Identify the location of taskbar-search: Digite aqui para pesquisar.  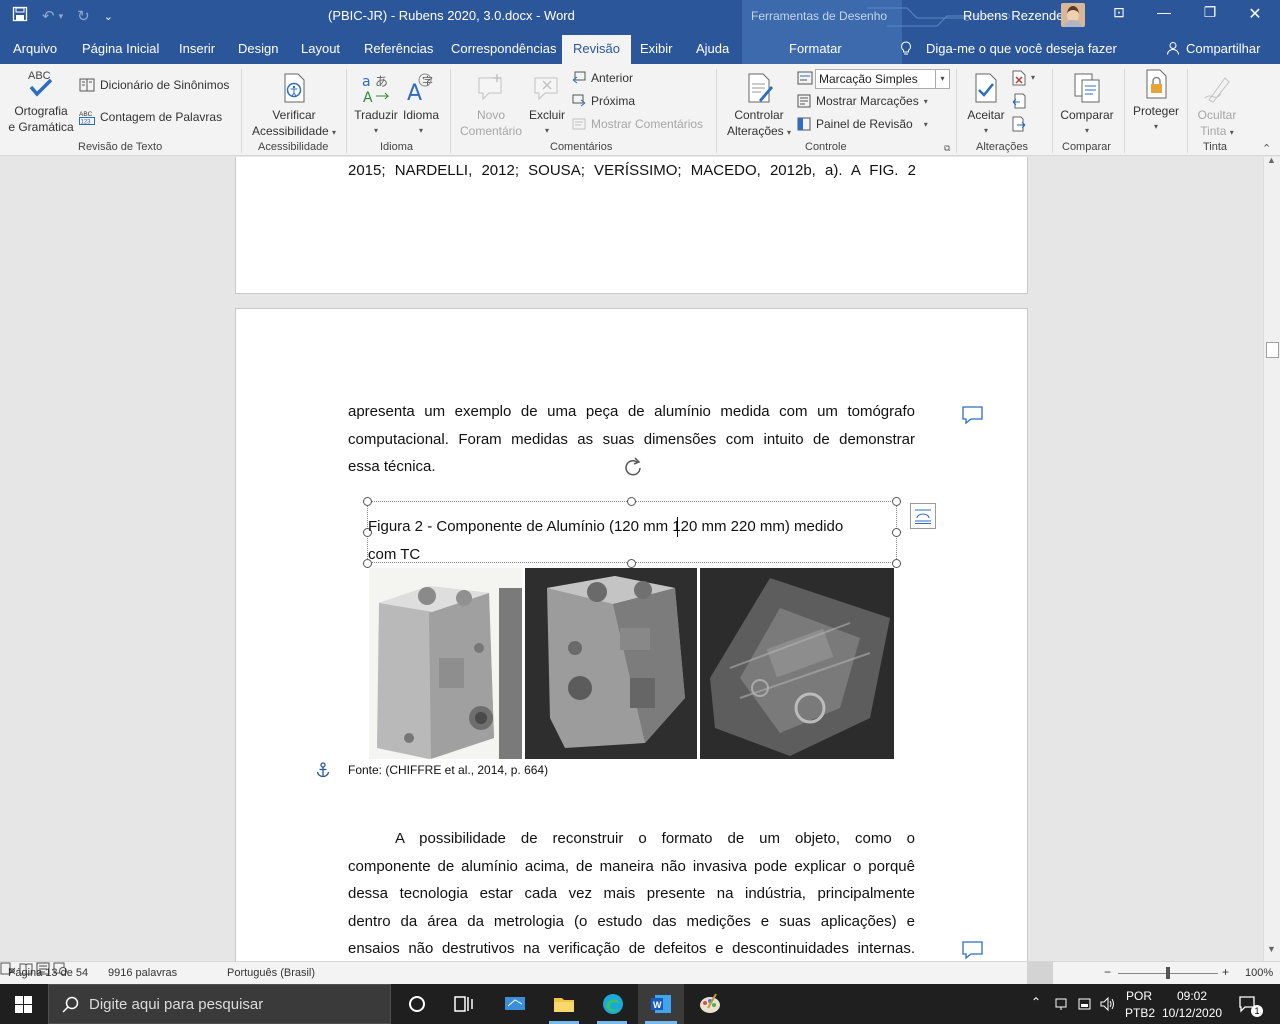
(219, 1004).